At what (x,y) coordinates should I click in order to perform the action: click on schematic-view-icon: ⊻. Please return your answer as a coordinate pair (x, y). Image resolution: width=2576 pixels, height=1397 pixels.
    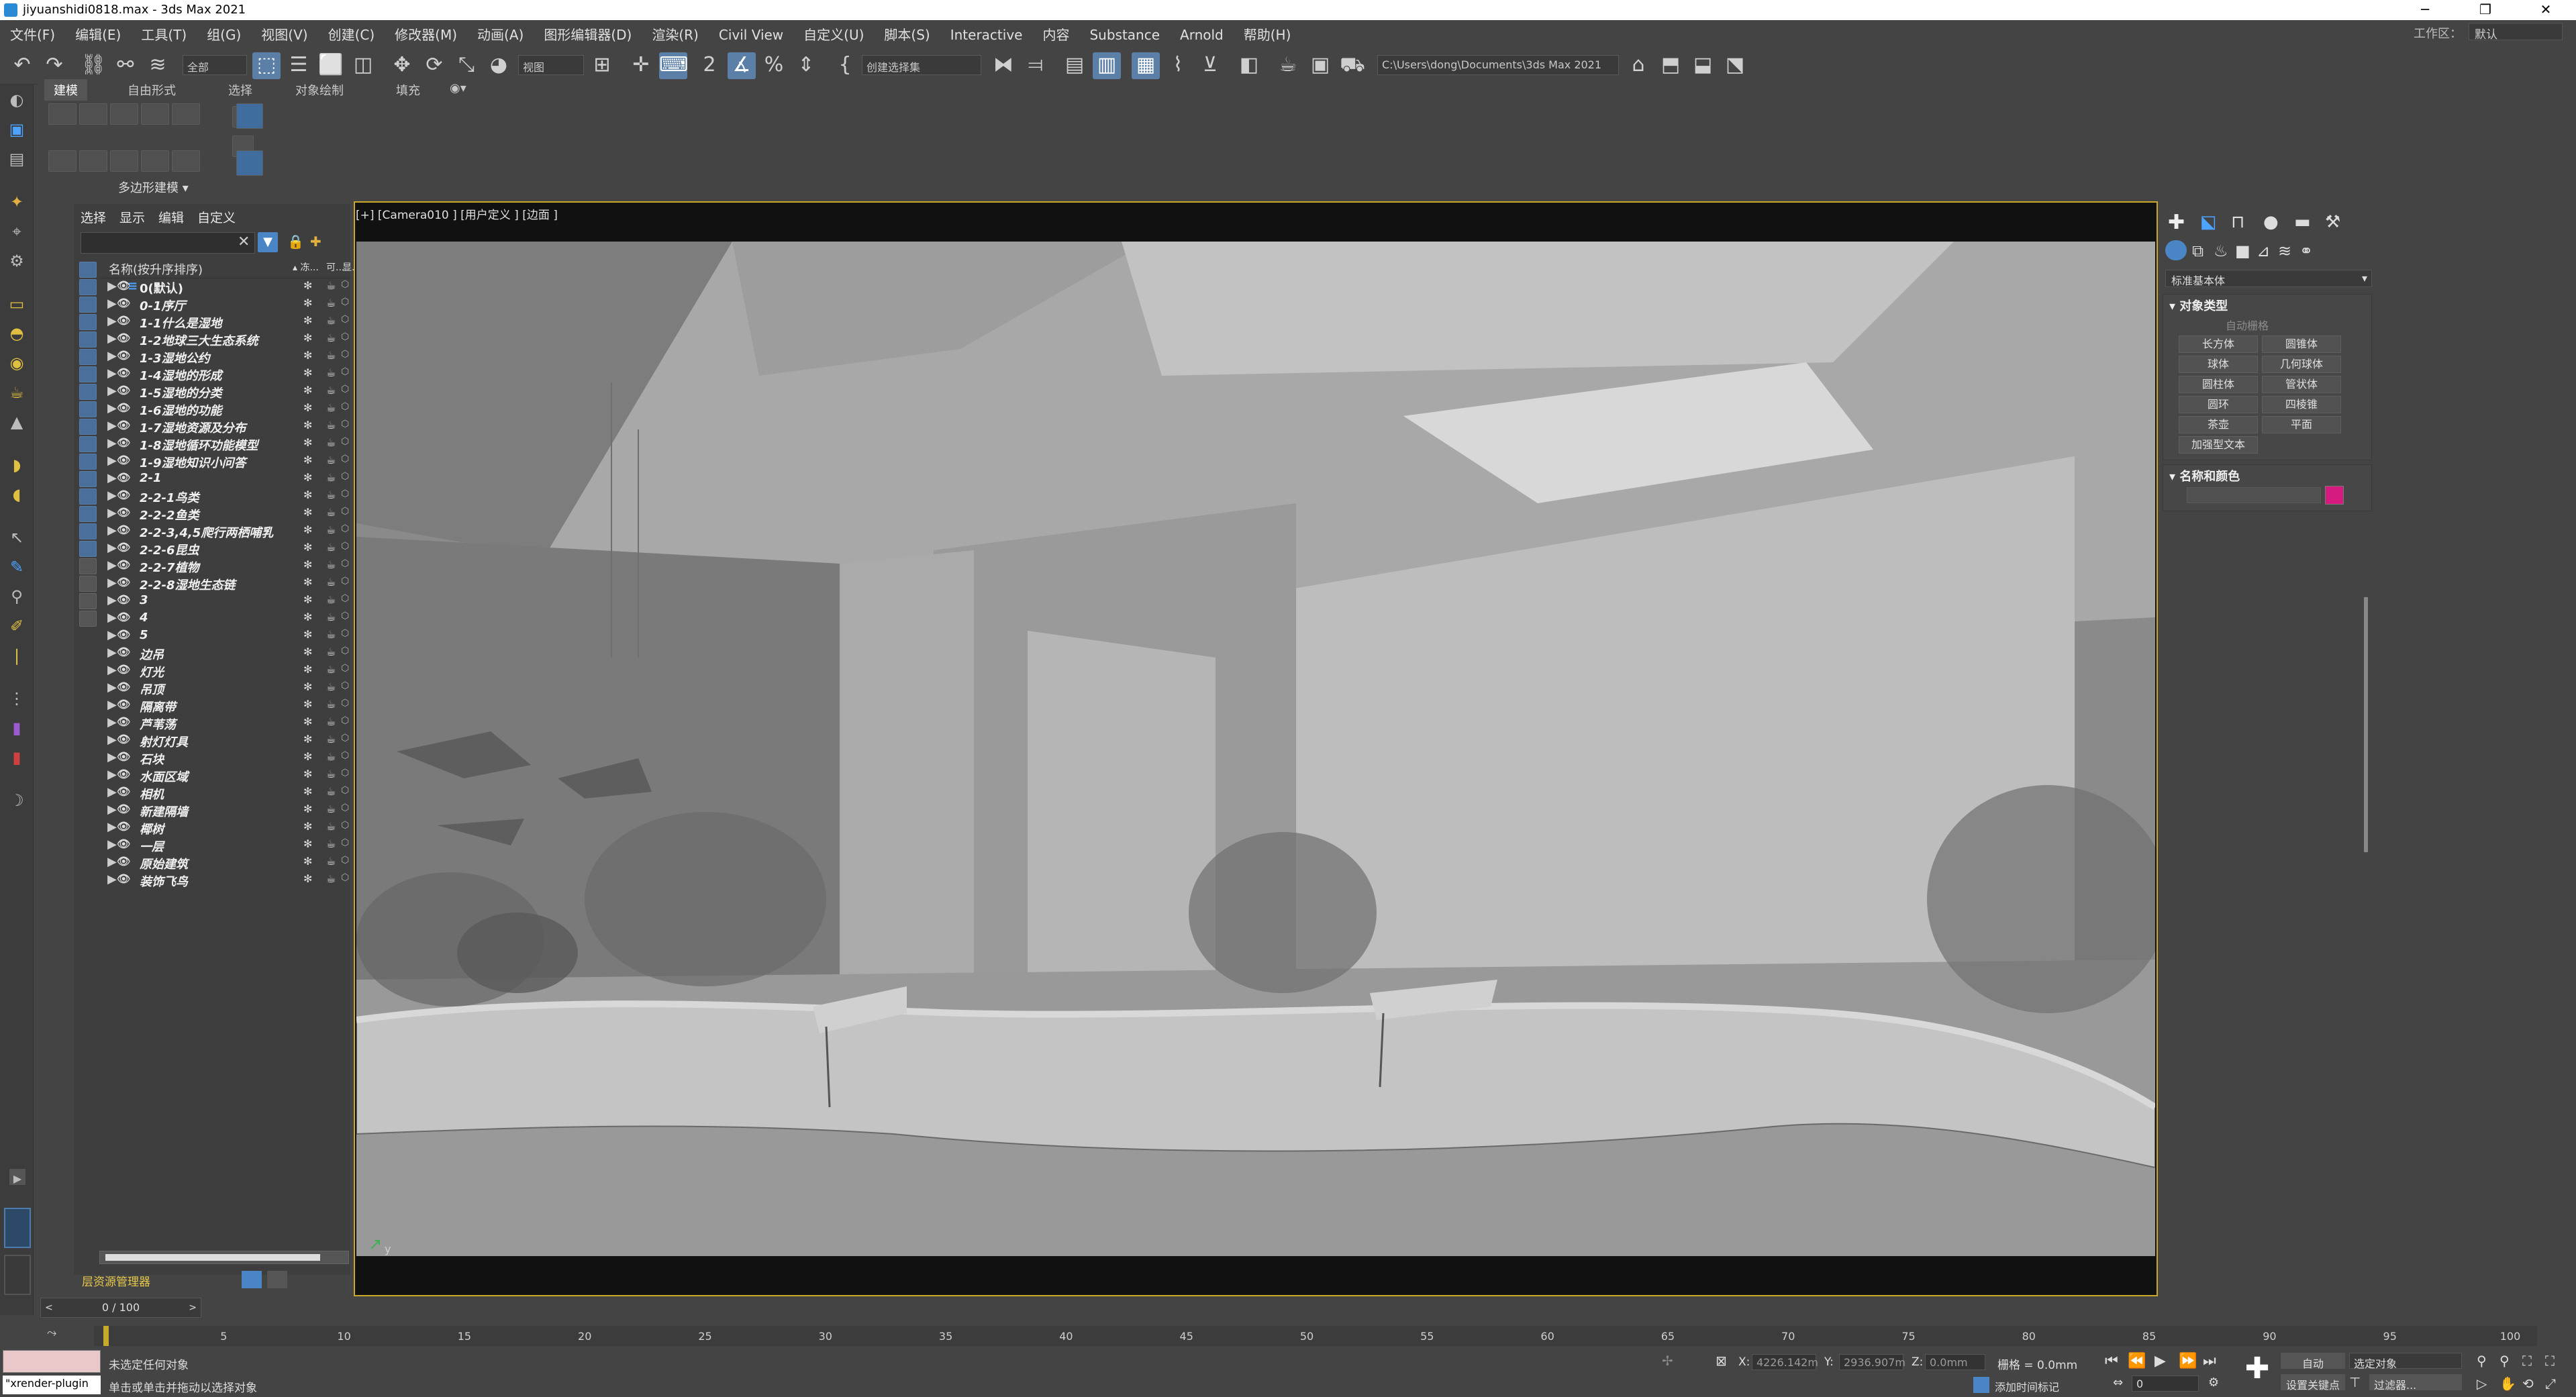
    Looking at the image, I should click on (1210, 65).